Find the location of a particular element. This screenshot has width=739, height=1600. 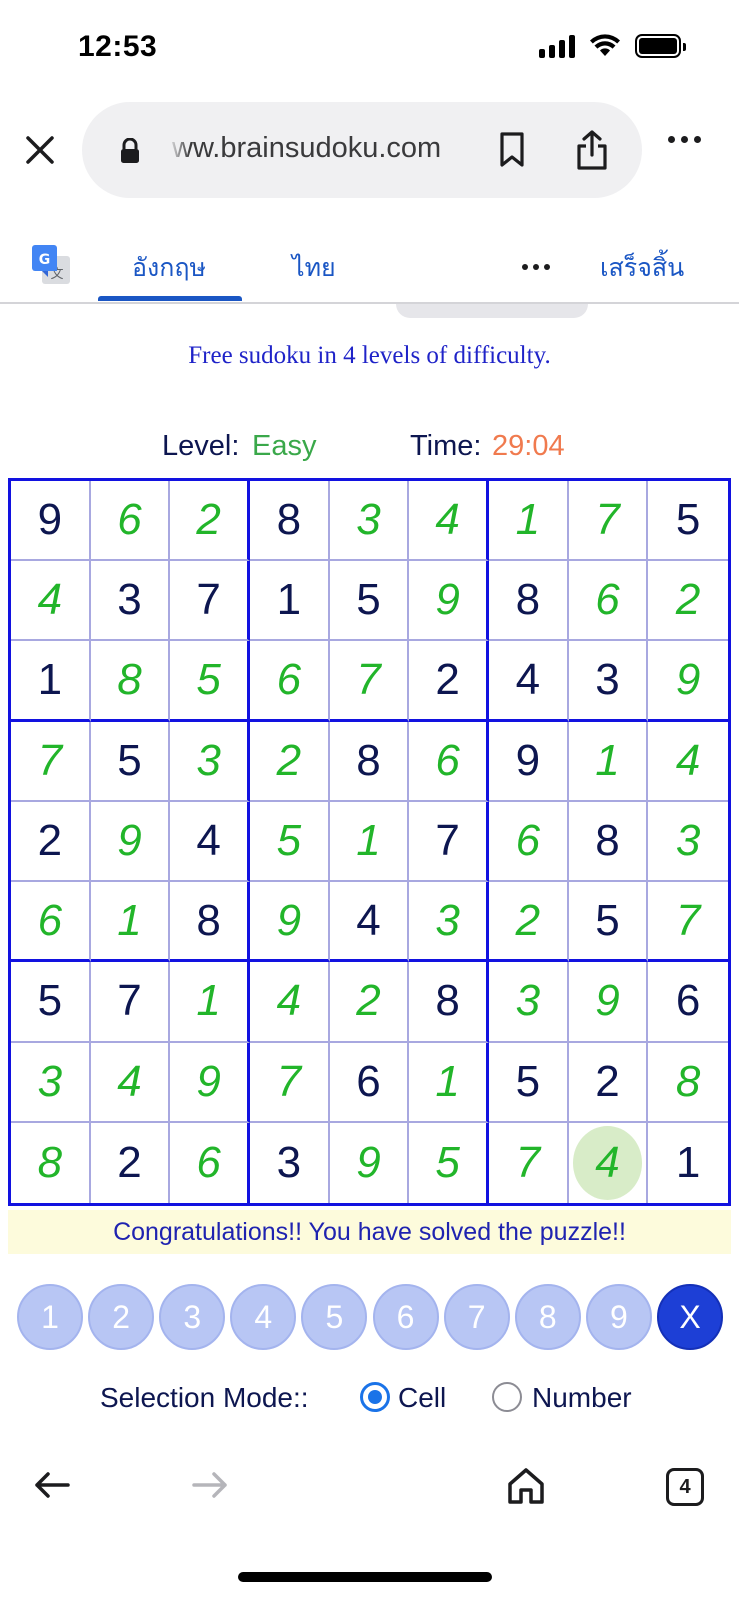

sudoku-cell-r9c2: 2 is located at coordinates (131, 1162).